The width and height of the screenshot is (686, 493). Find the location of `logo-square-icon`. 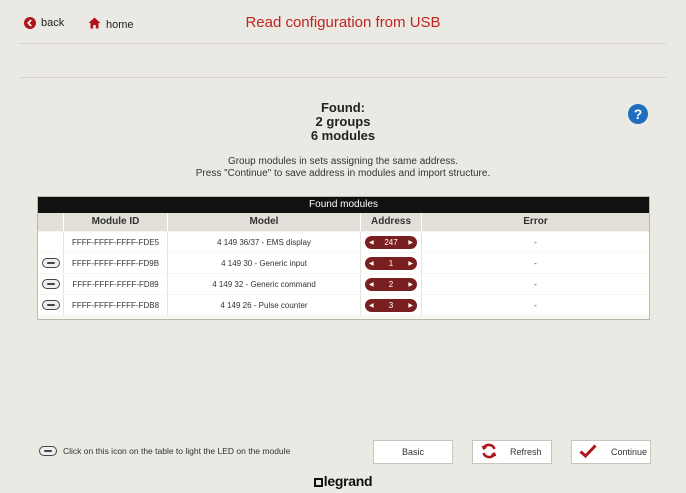

logo-square-icon is located at coordinates (318, 482).